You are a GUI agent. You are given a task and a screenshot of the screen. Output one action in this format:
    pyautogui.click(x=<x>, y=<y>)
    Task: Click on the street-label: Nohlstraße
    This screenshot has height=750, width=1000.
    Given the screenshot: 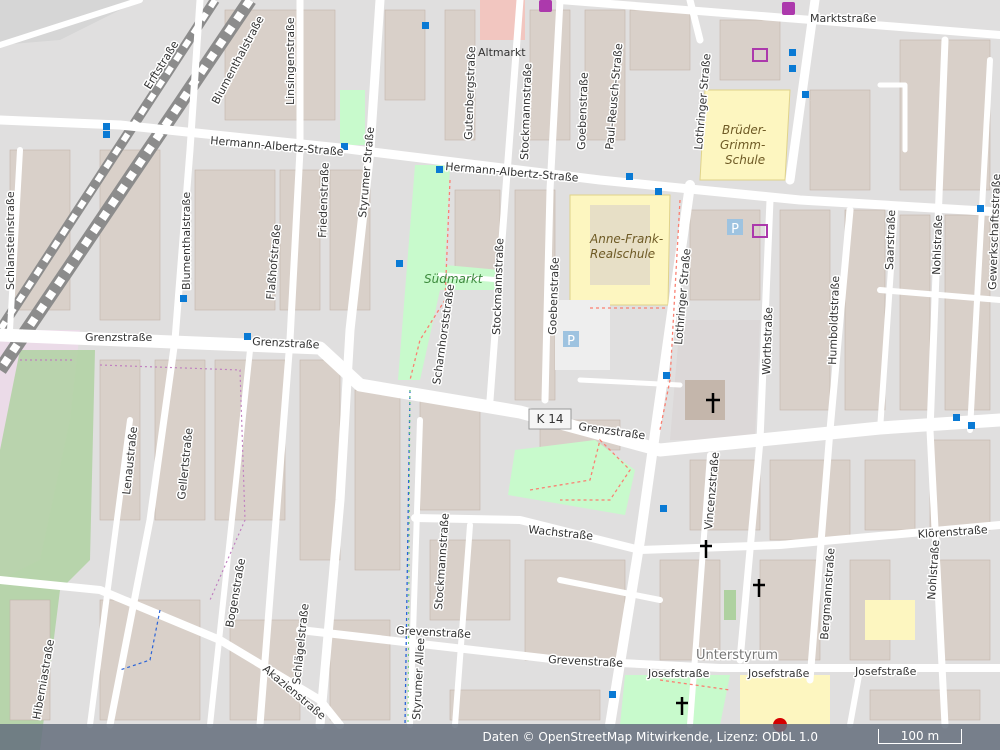 What is the action you would take?
    pyautogui.click(x=937, y=244)
    